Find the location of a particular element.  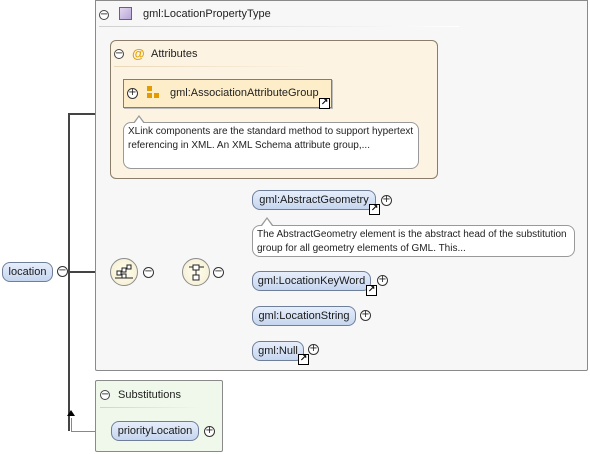

element-abstract-geometry: gml:AbstractGeometry is located at coordinates (314, 200).